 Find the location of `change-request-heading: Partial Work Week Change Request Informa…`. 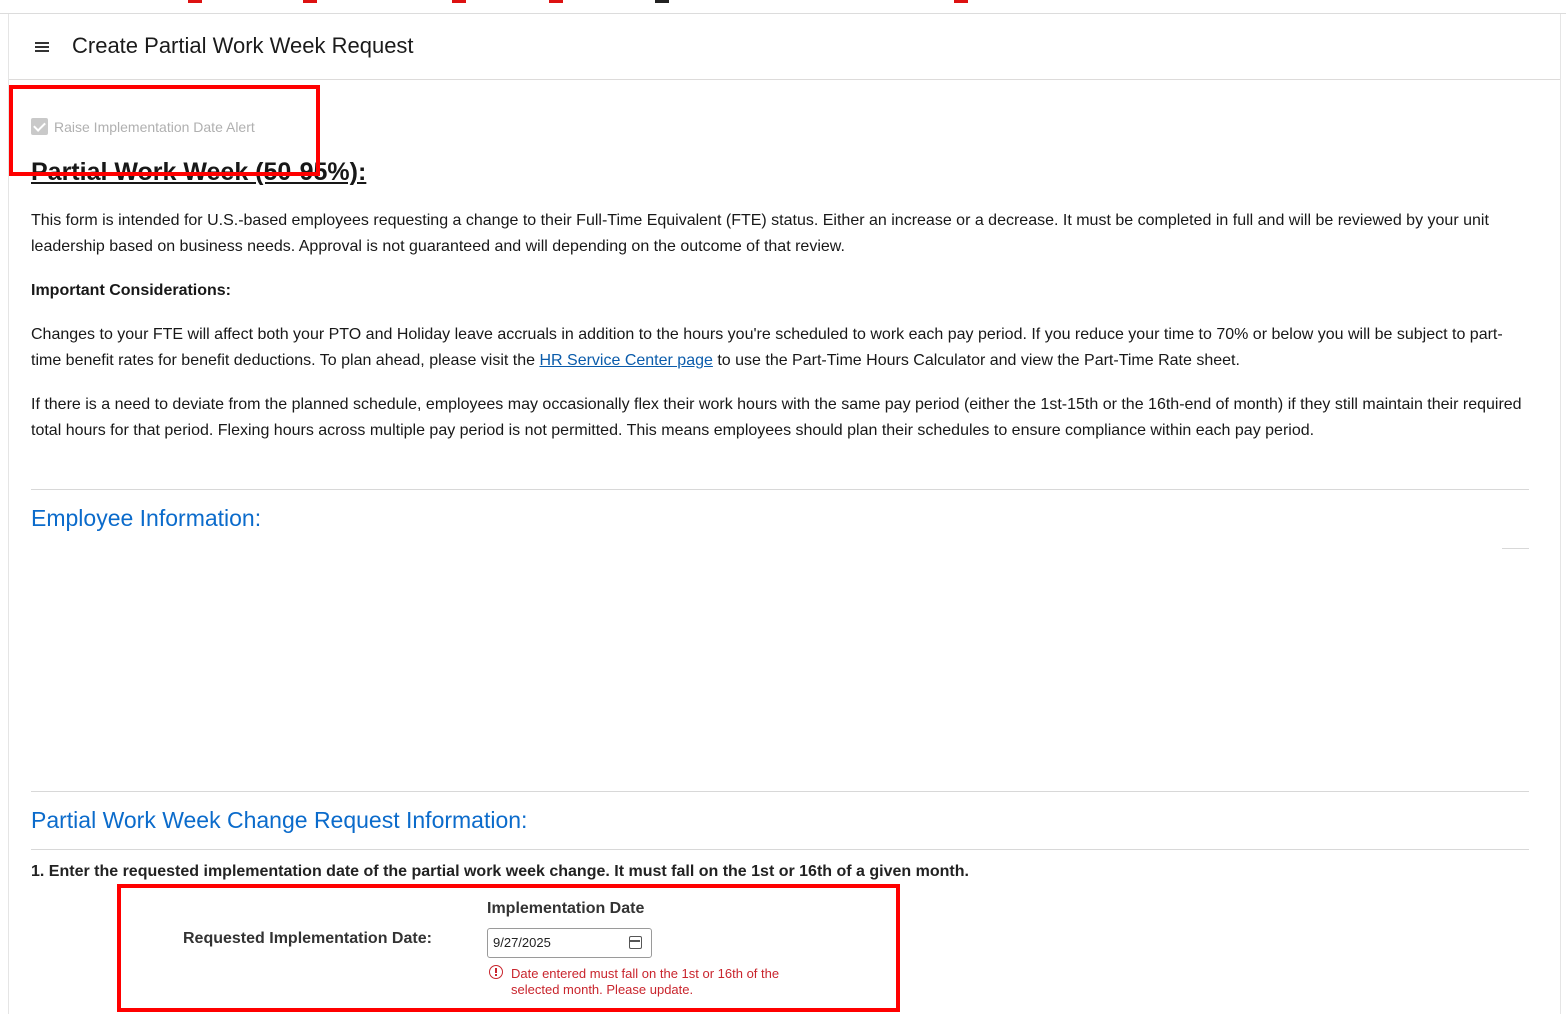

change-request-heading: Partial Work Week Change Request Informa… is located at coordinates (279, 820).